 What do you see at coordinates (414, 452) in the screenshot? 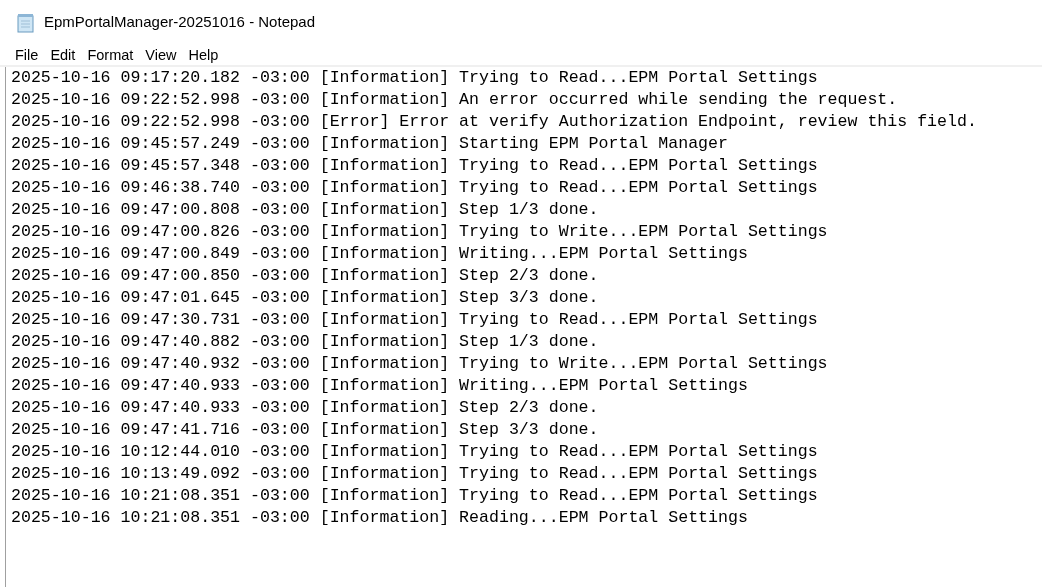
I see `log-line: 2025-10-16 10:12:44.010 -03:00 [Information] Trying to Read...EPM Portal Settings` at bounding box center [414, 452].